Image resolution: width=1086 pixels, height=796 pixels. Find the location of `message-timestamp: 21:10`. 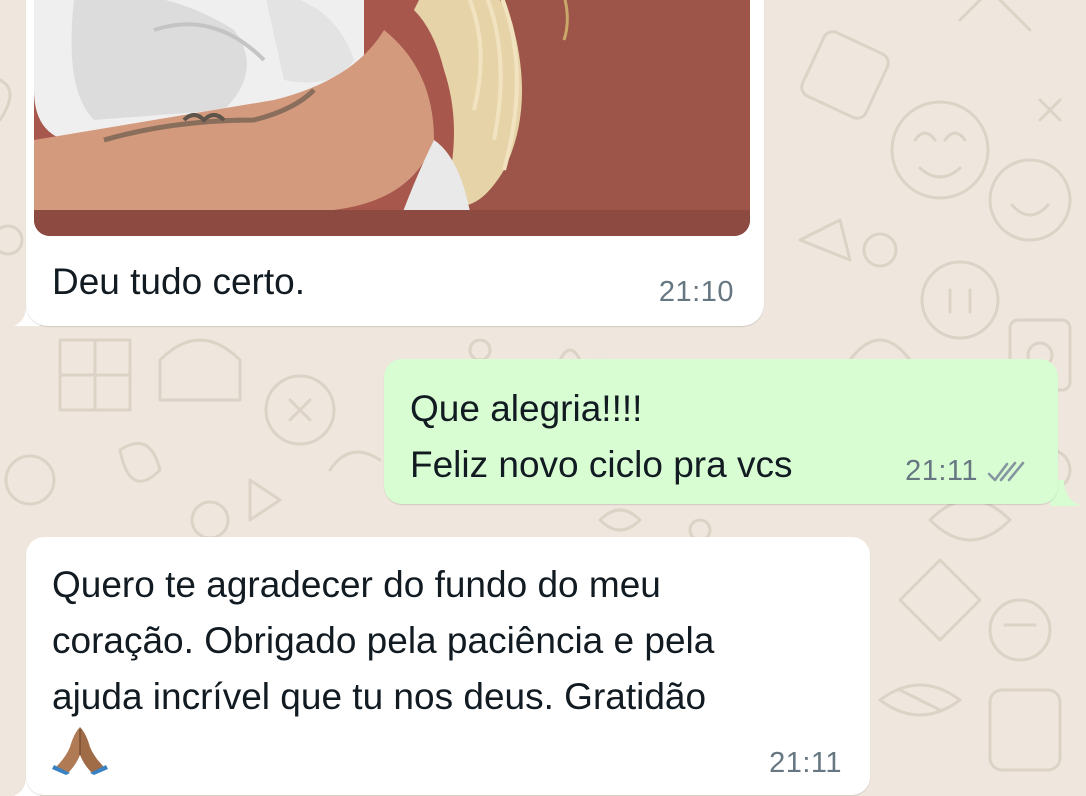

message-timestamp: 21:10 is located at coordinates (696, 292).